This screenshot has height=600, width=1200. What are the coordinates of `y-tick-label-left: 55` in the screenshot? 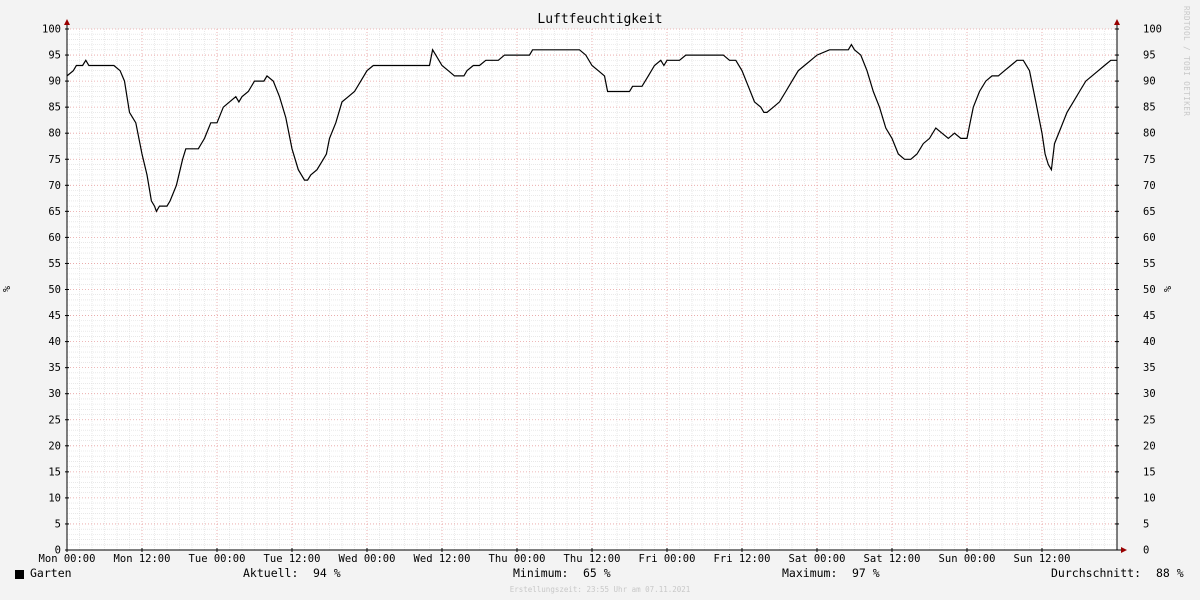 It's located at (54, 264).